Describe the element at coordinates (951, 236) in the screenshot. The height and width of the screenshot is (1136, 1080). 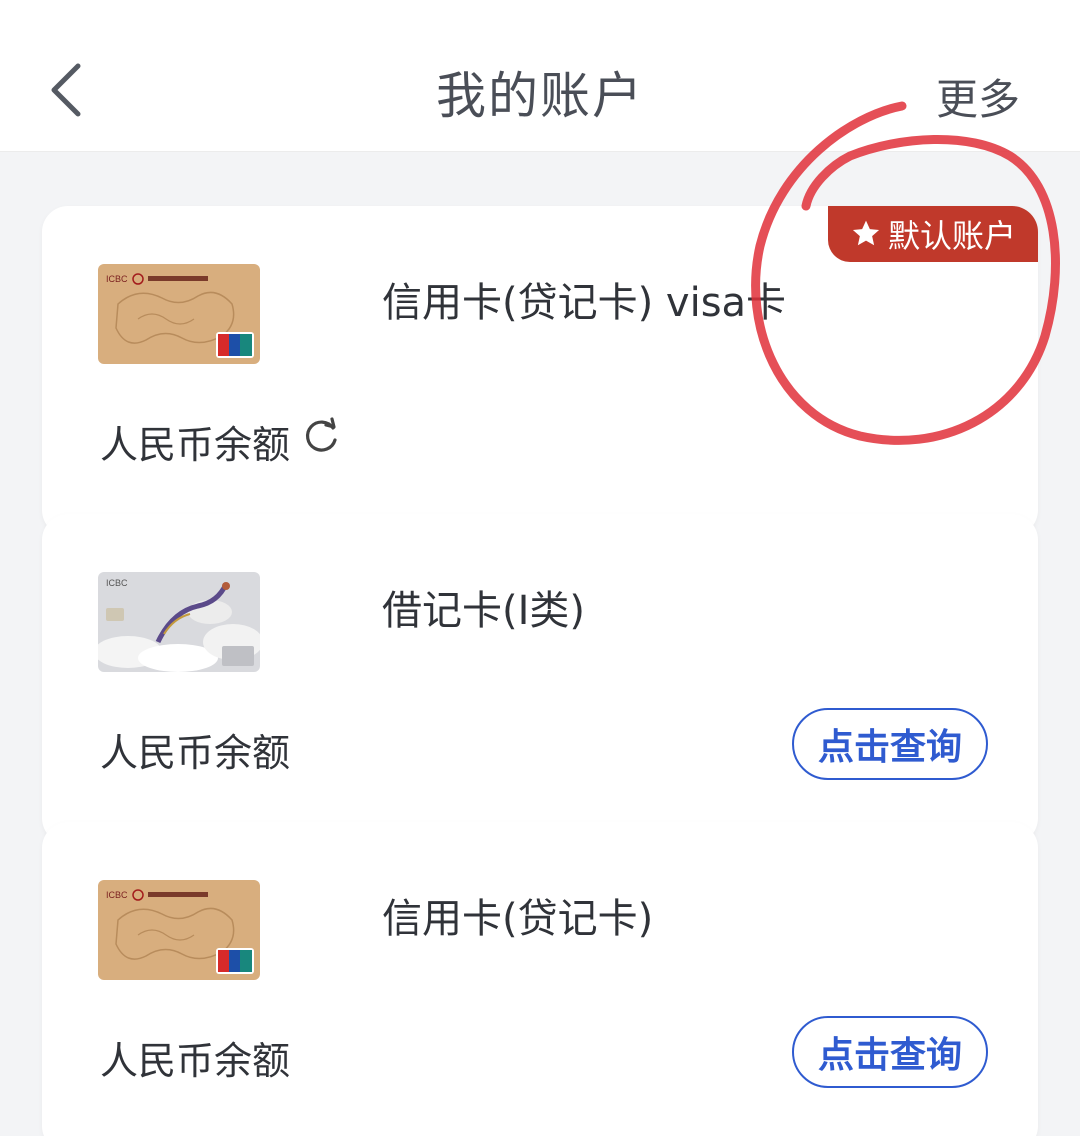
I see `badge-label: 默认账户` at that location.